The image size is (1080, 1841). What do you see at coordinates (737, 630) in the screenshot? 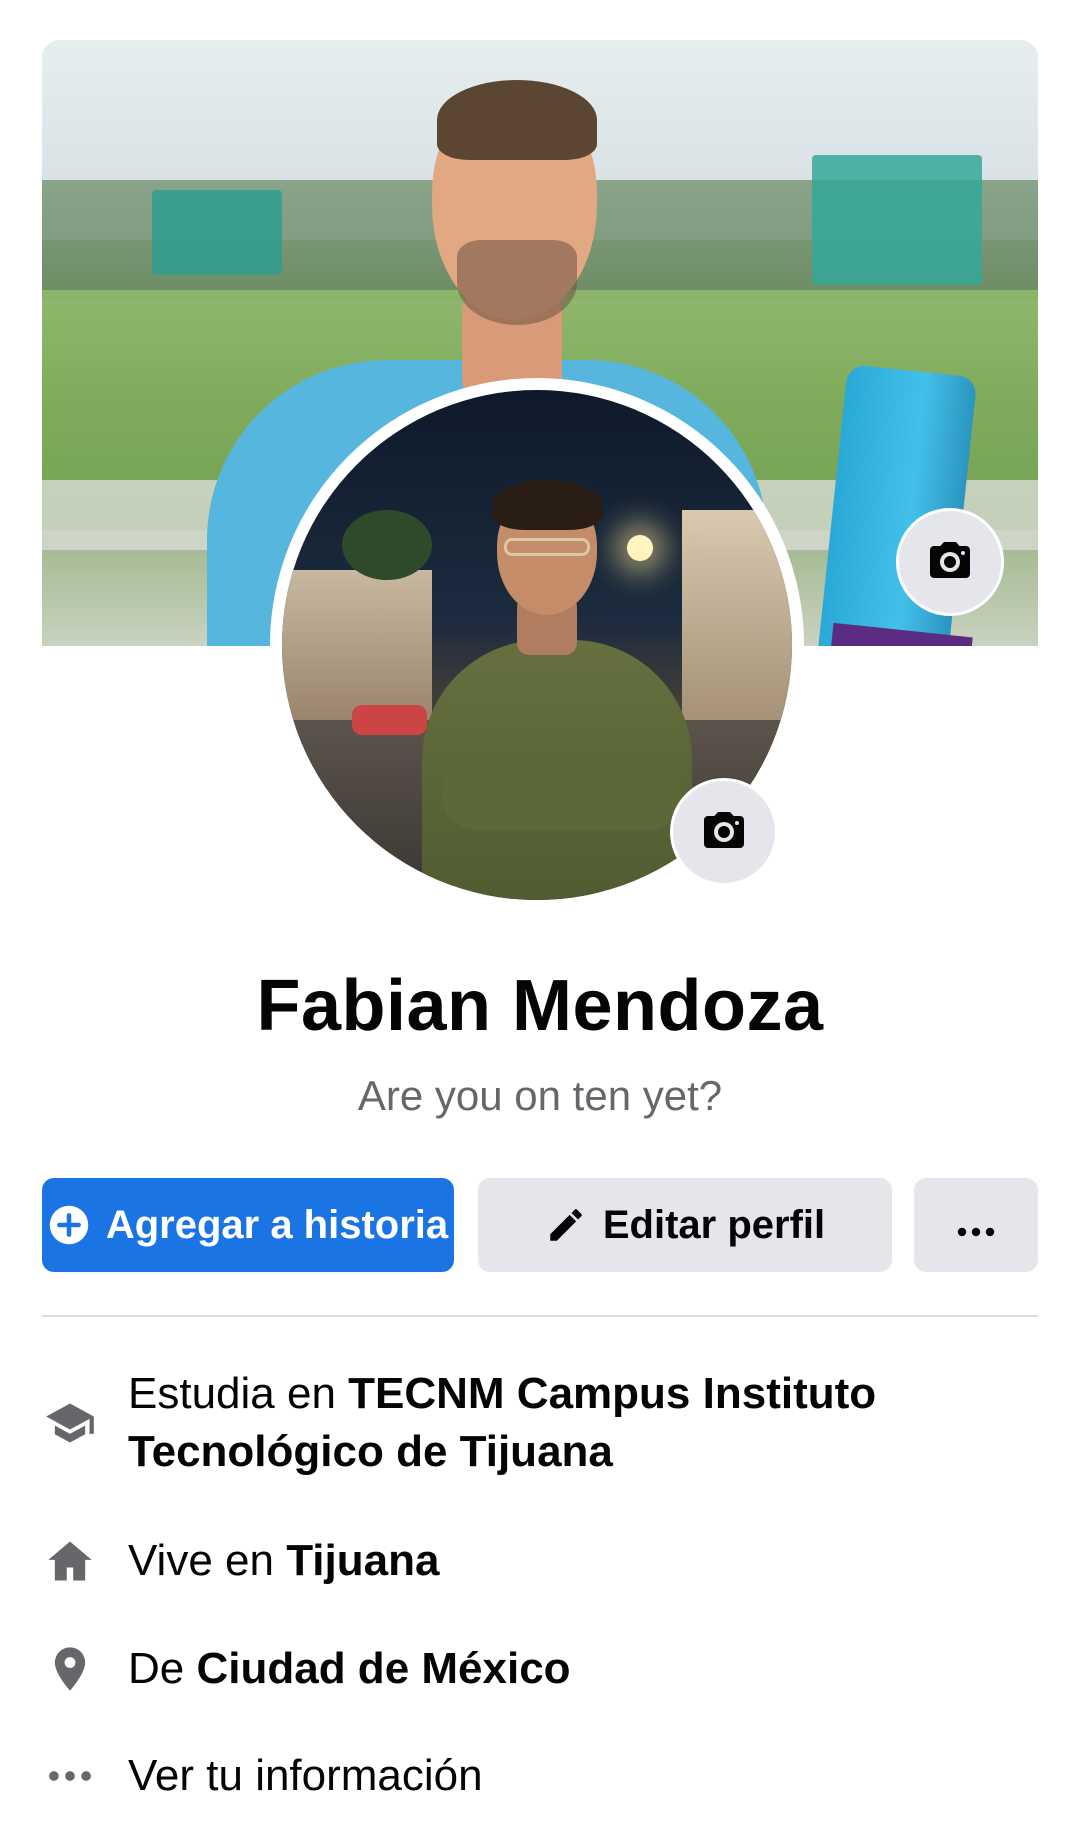
I see `avatar-building` at bounding box center [737, 630].